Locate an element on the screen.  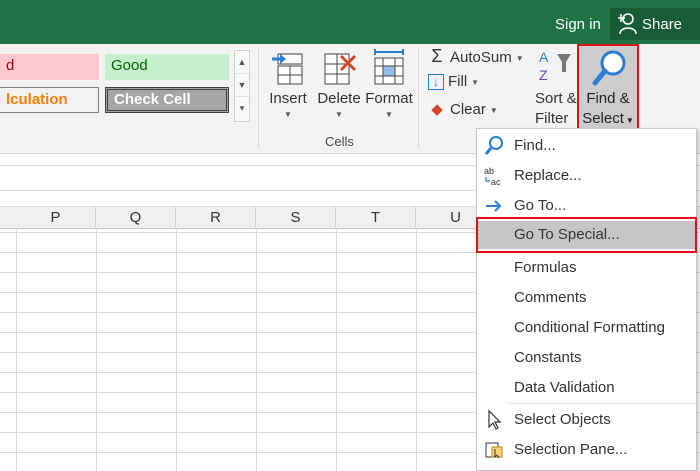
find-select-label-2: Select ▼ is located at coordinates (608, 118).